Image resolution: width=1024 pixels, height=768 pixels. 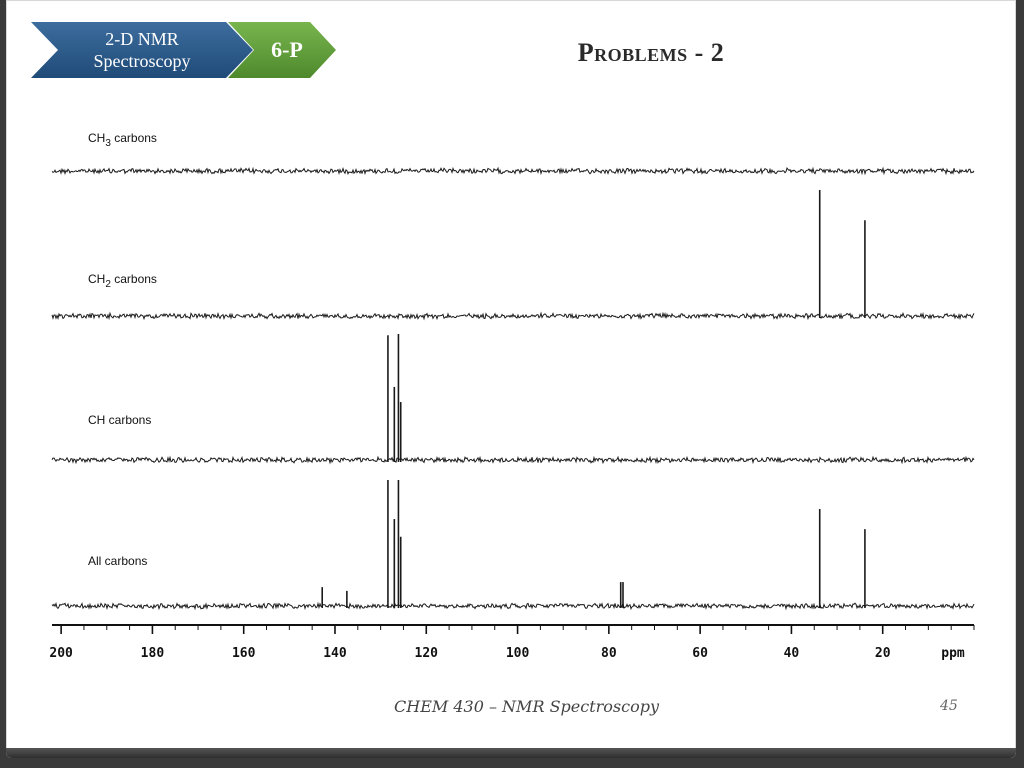 What do you see at coordinates (883, 653) in the screenshot?
I see `x-tick-label: 20` at bounding box center [883, 653].